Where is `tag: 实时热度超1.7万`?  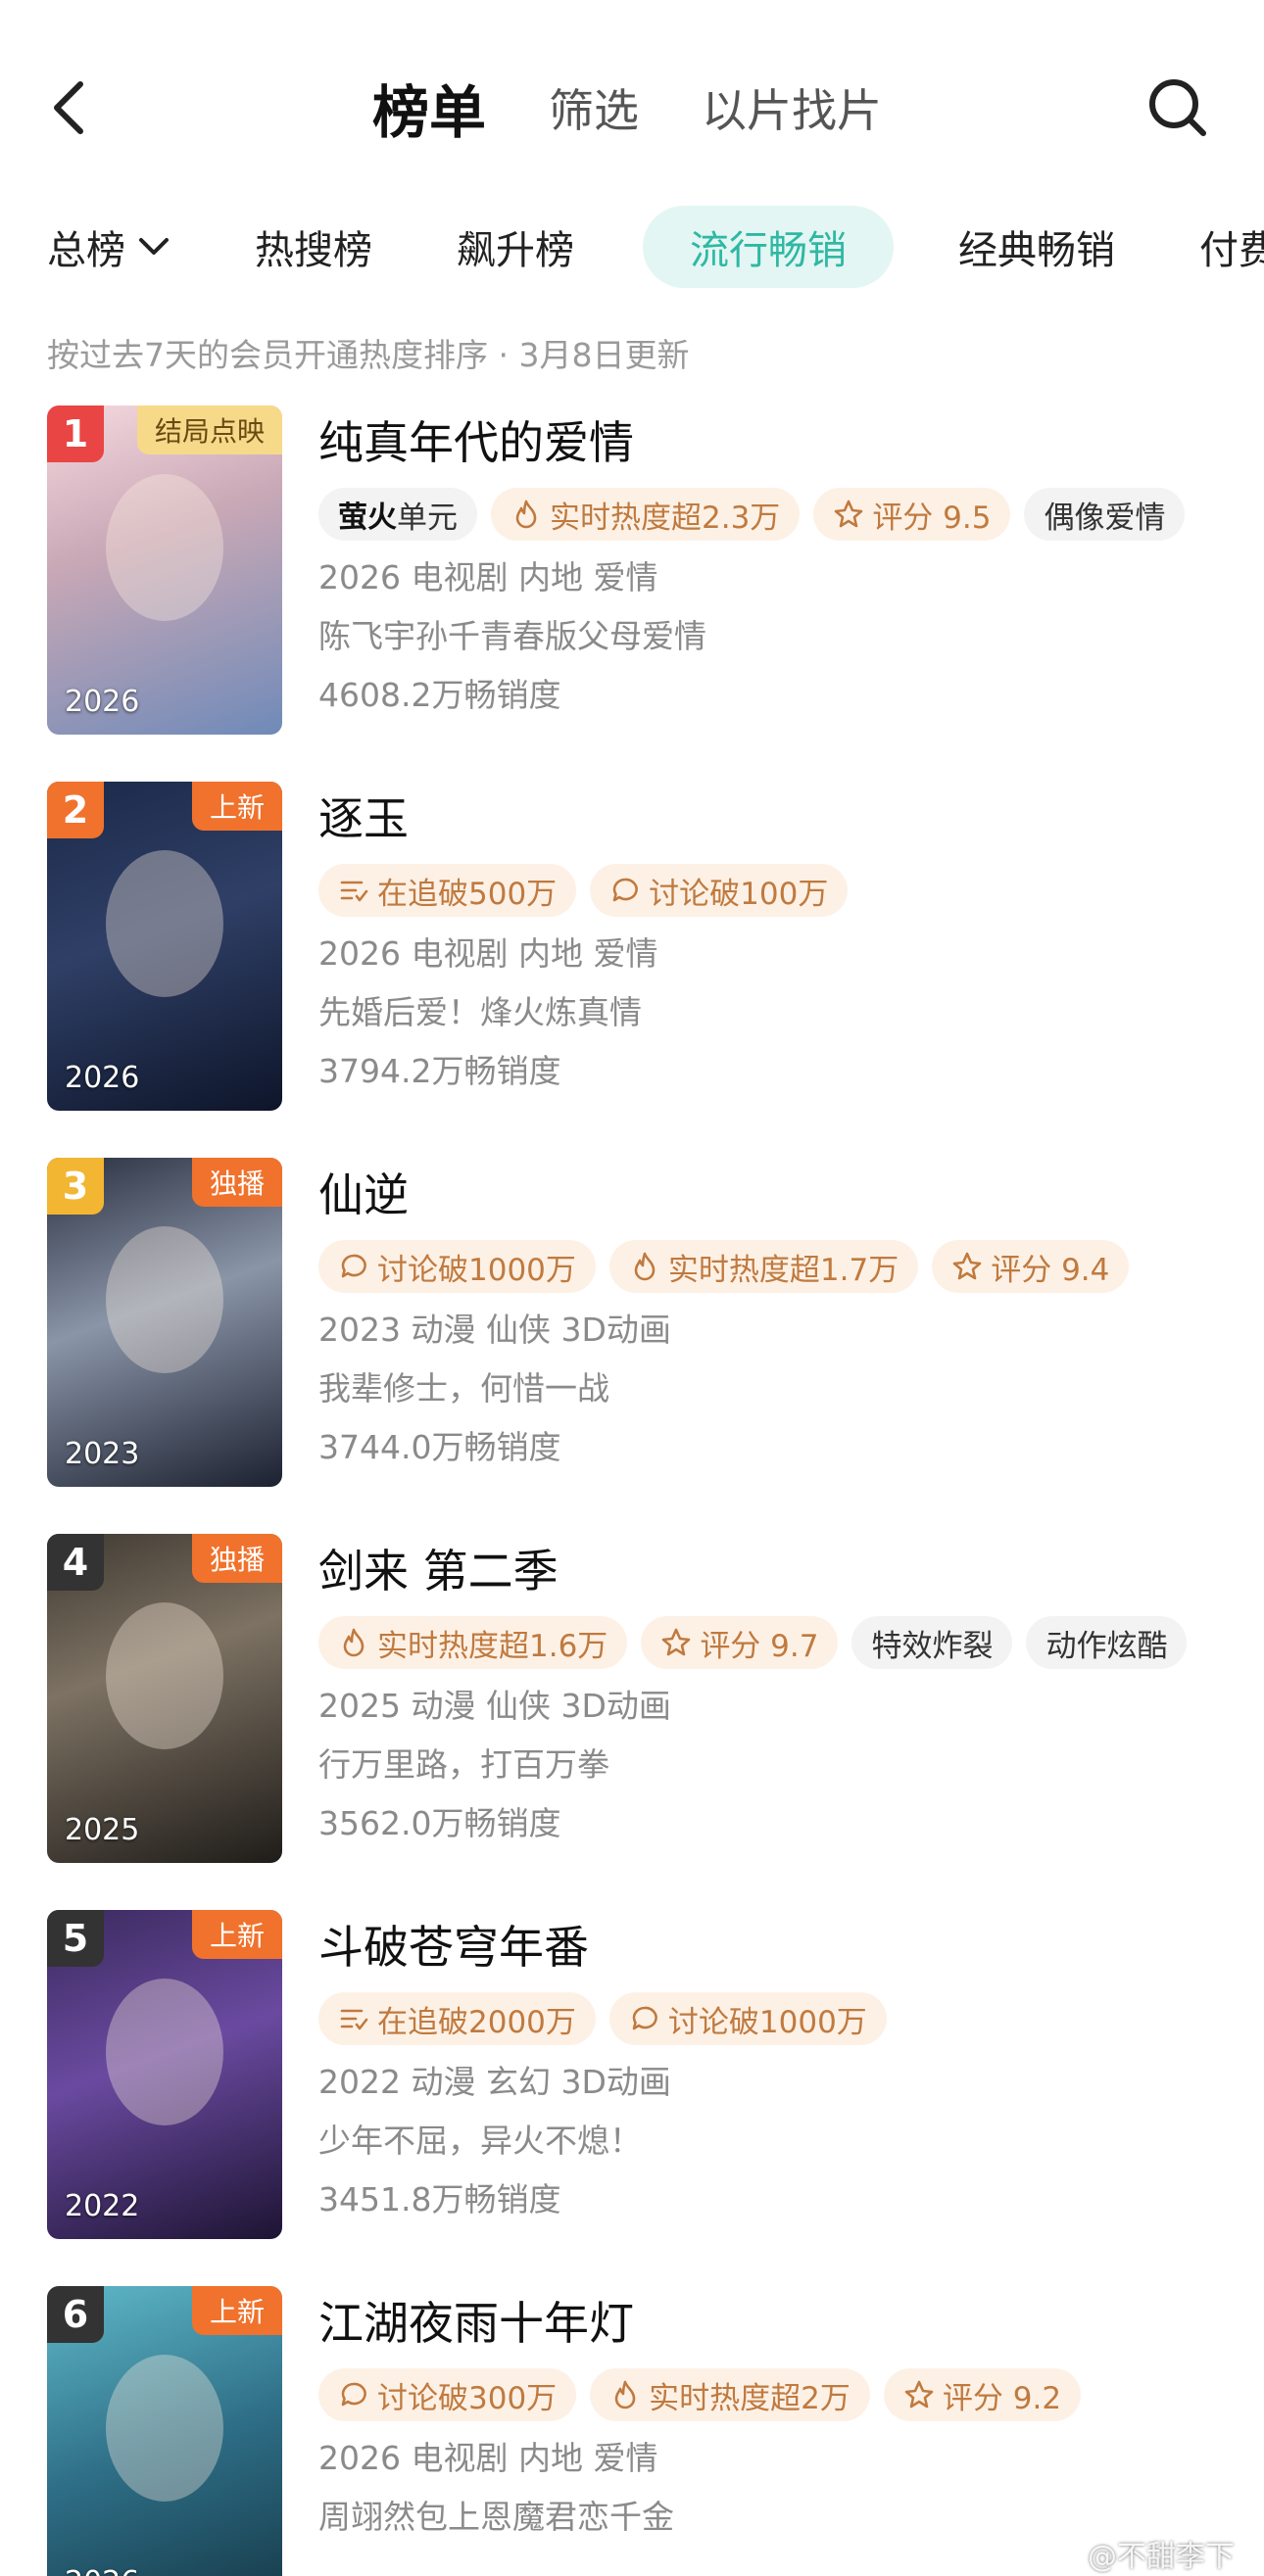 tag: 实时热度超1.7万 is located at coordinates (764, 1267).